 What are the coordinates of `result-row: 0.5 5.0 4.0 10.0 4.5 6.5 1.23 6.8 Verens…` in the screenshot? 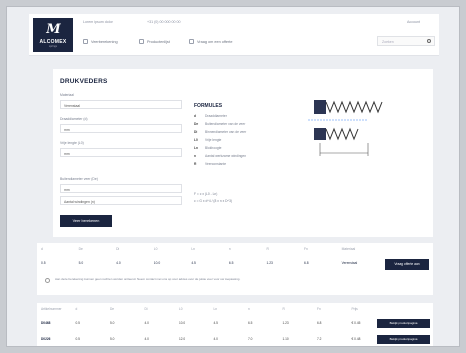 It's located at (235, 263).